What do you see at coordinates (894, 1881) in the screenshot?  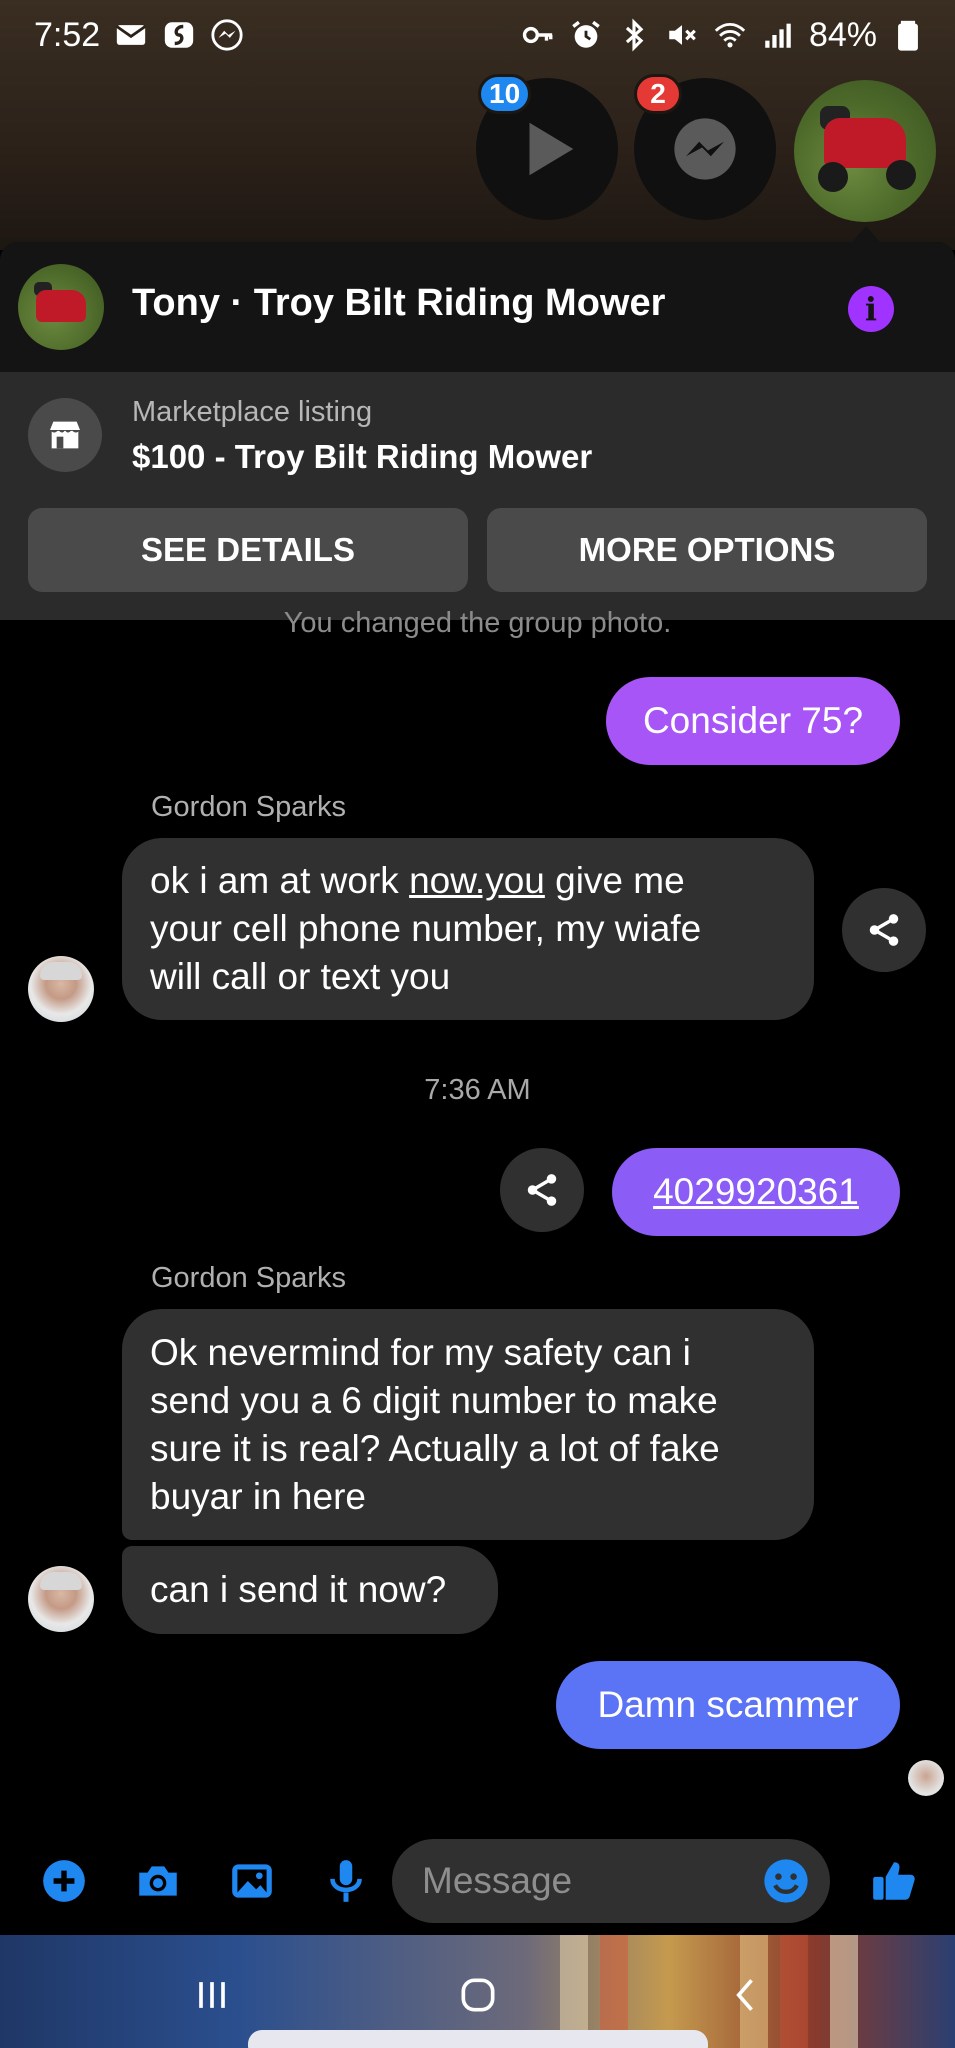 I see `thumbs-up-icon` at bounding box center [894, 1881].